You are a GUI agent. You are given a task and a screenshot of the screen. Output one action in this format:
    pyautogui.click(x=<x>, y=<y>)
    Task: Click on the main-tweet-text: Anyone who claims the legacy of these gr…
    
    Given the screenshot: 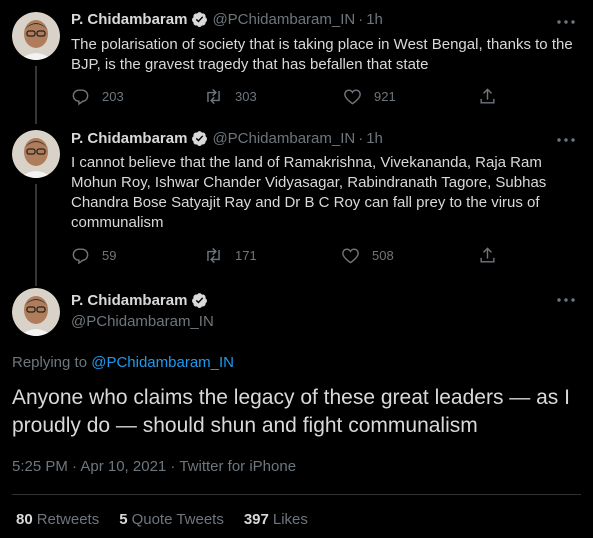 What is the action you would take?
    pyautogui.click(x=291, y=411)
    